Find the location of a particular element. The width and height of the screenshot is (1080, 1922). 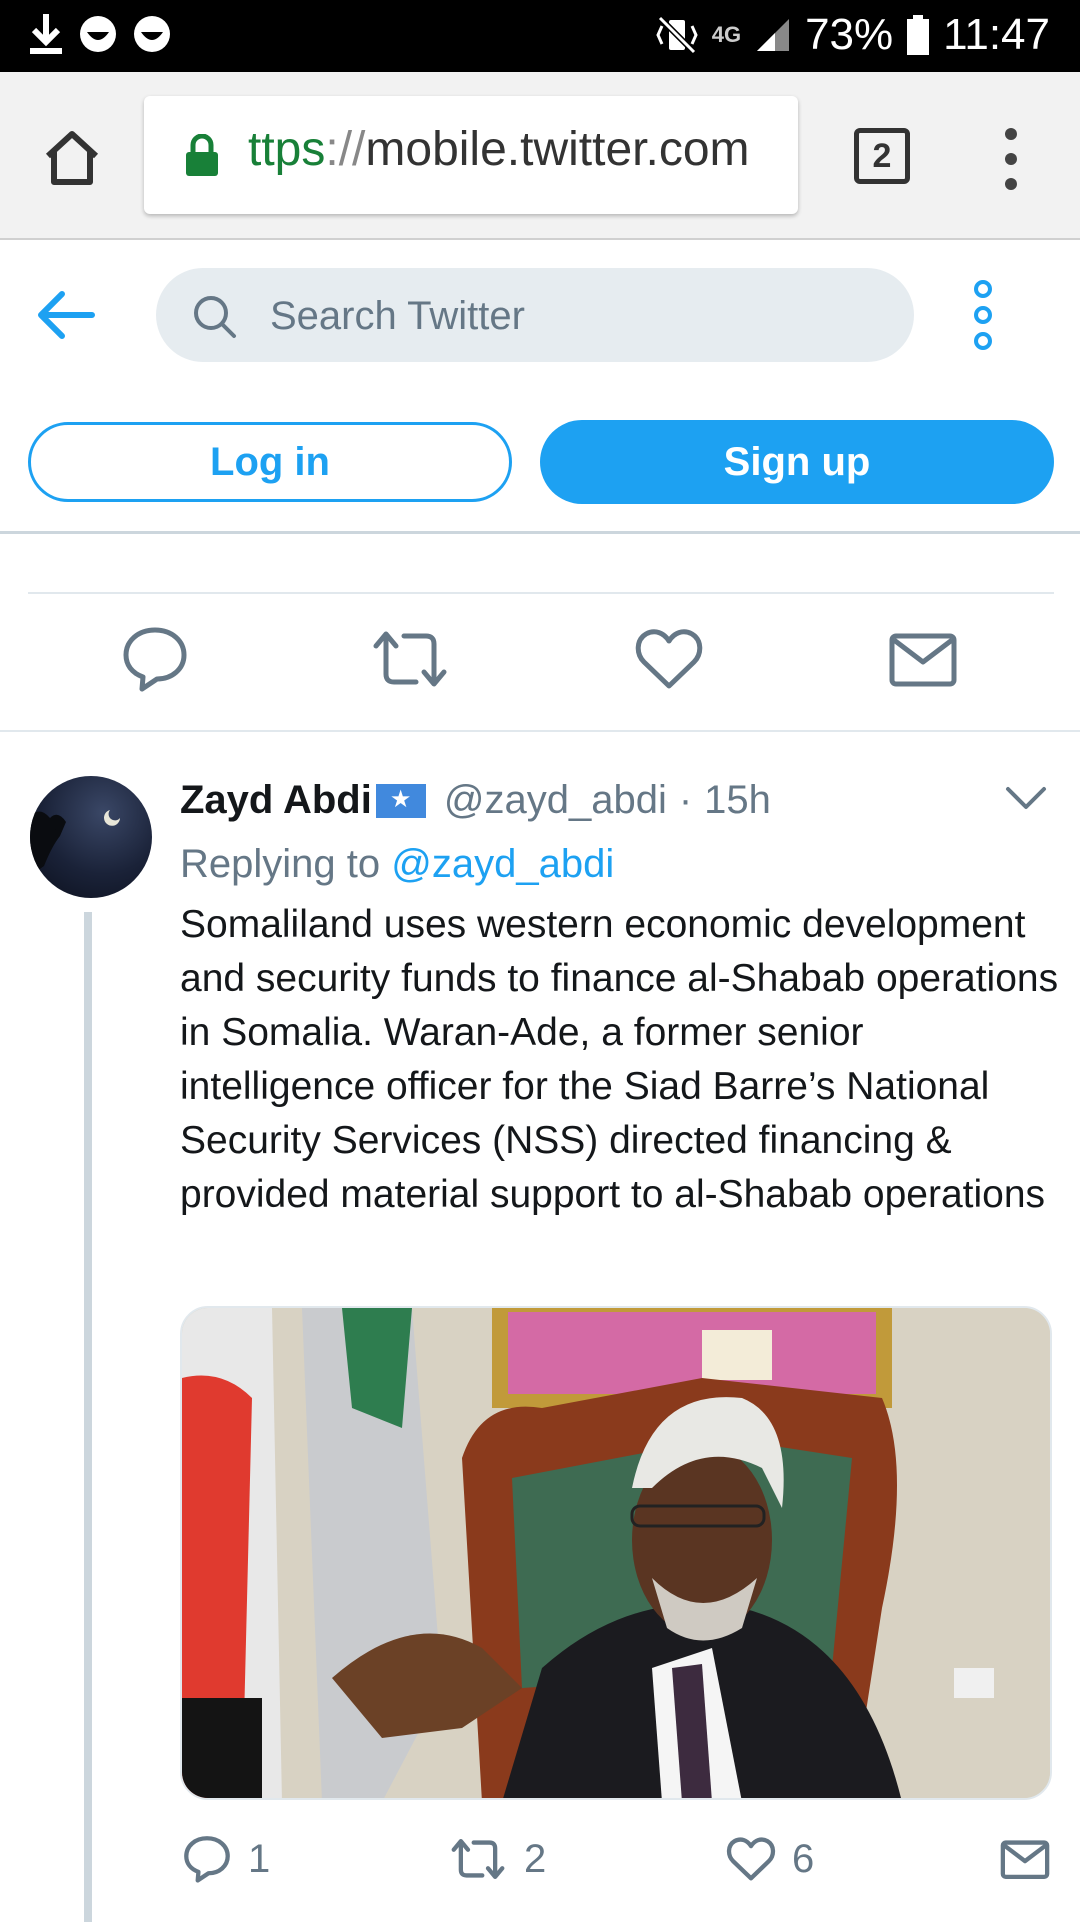

like-action: 6 is located at coordinates (770, 1859).